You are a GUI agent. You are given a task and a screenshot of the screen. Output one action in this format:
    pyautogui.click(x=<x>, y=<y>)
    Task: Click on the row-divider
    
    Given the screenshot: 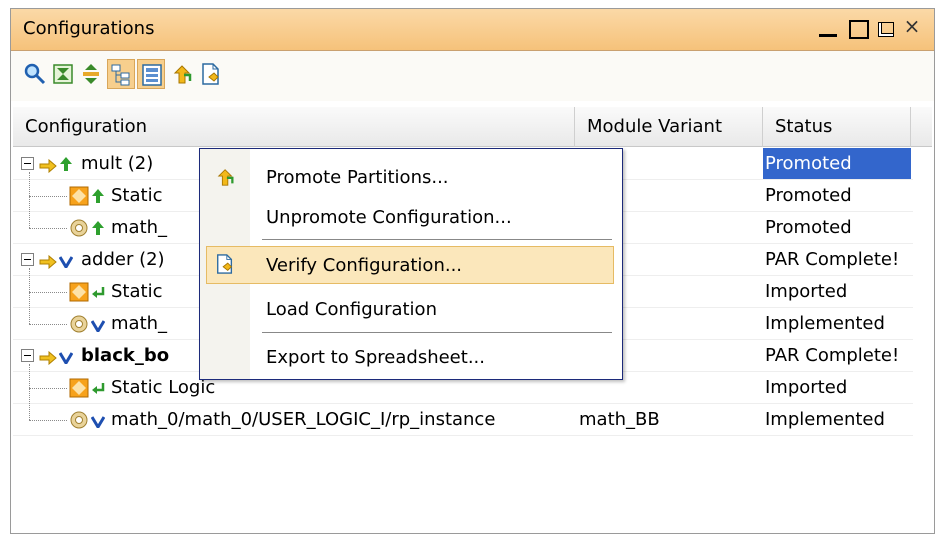 What is the action you would take?
    pyautogui.click(x=463, y=435)
    